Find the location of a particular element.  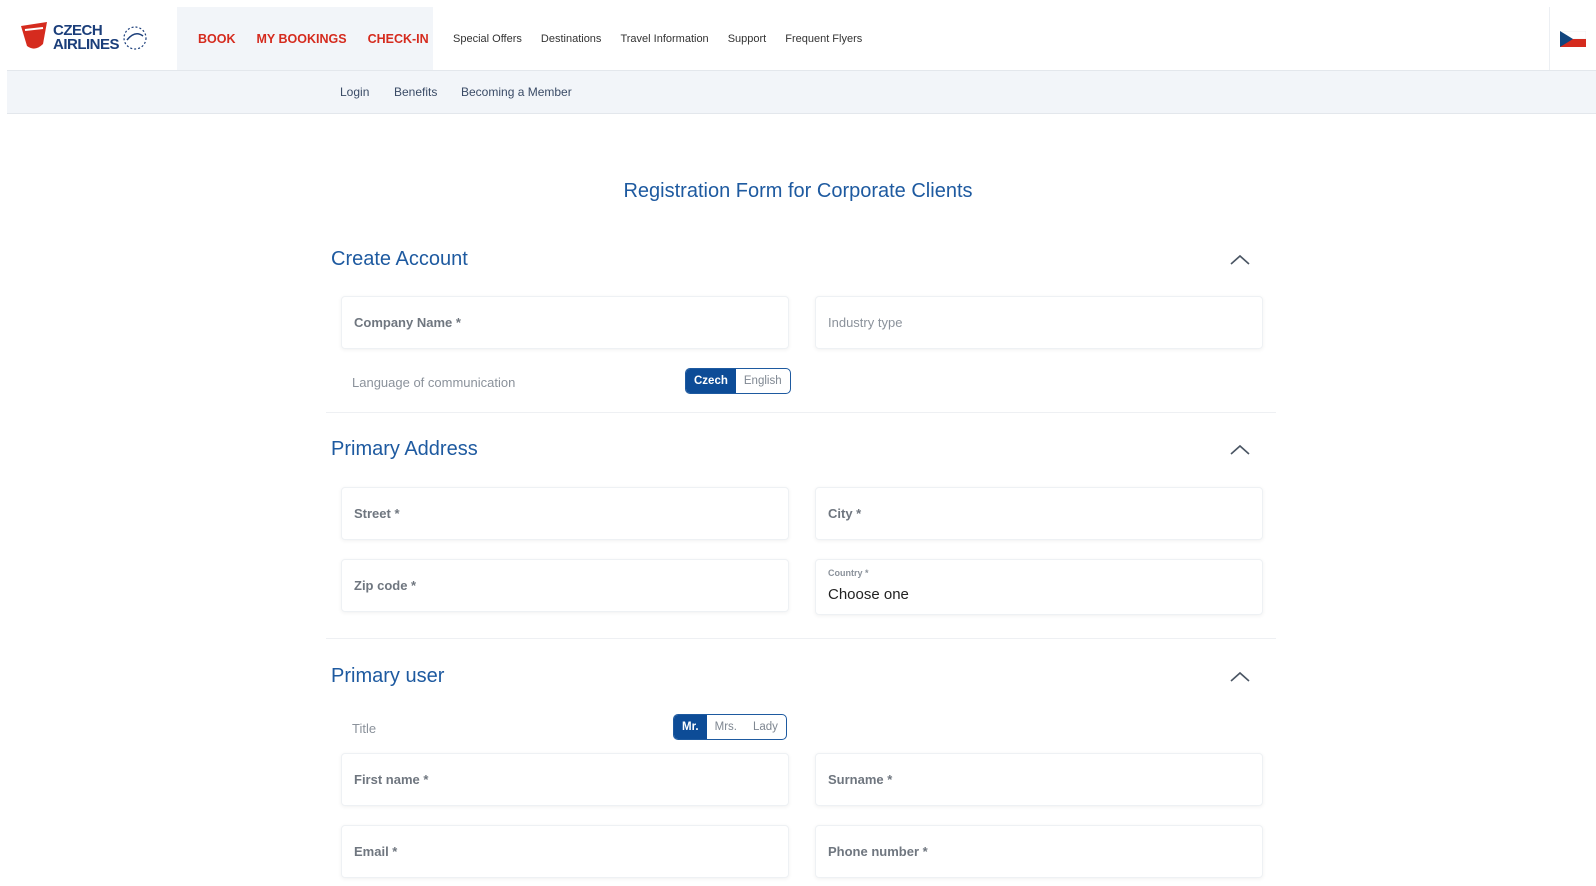

country-select: Country * Choose one is located at coordinates (1039, 587).